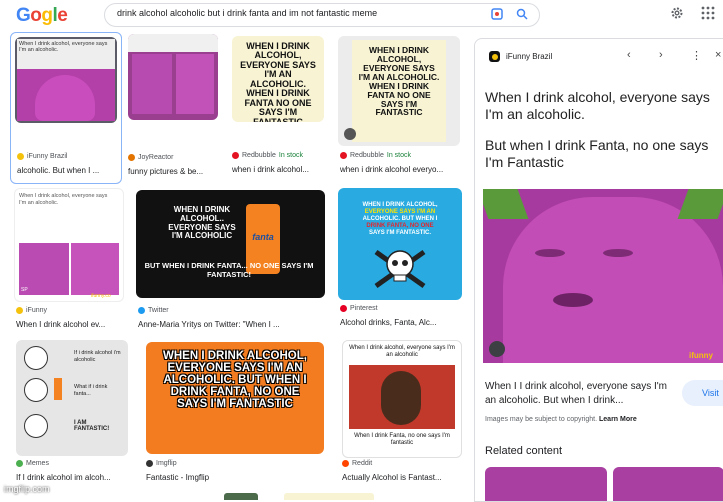  Describe the element at coordinates (661, 55) in the screenshot. I see `next-icon: ›` at that location.